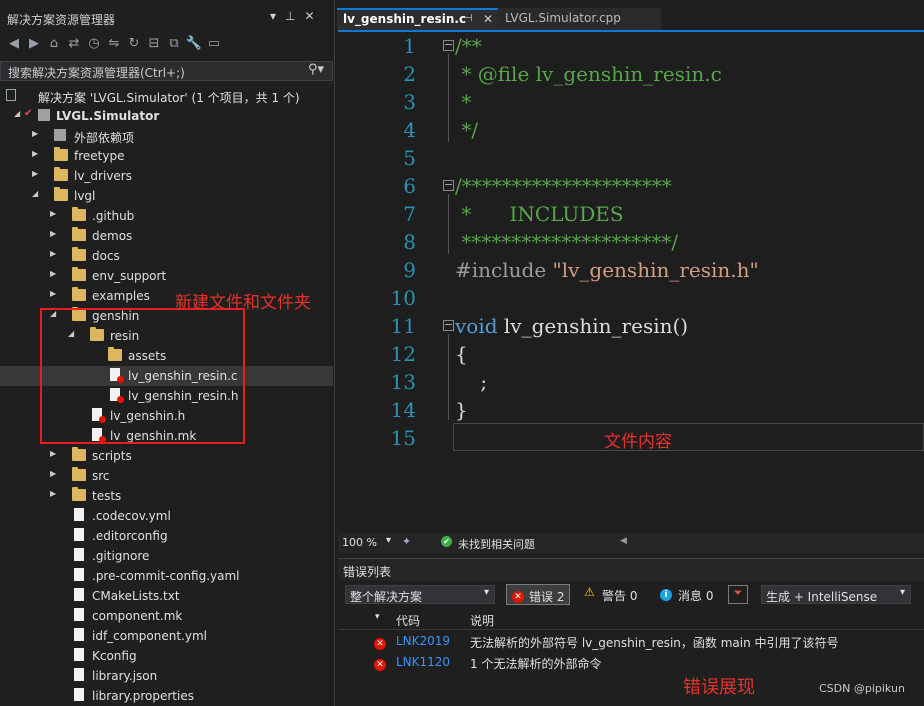 This screenshot has height=706, width=924. I want to click on tree-item: ▶ docs, so click(166, 256).